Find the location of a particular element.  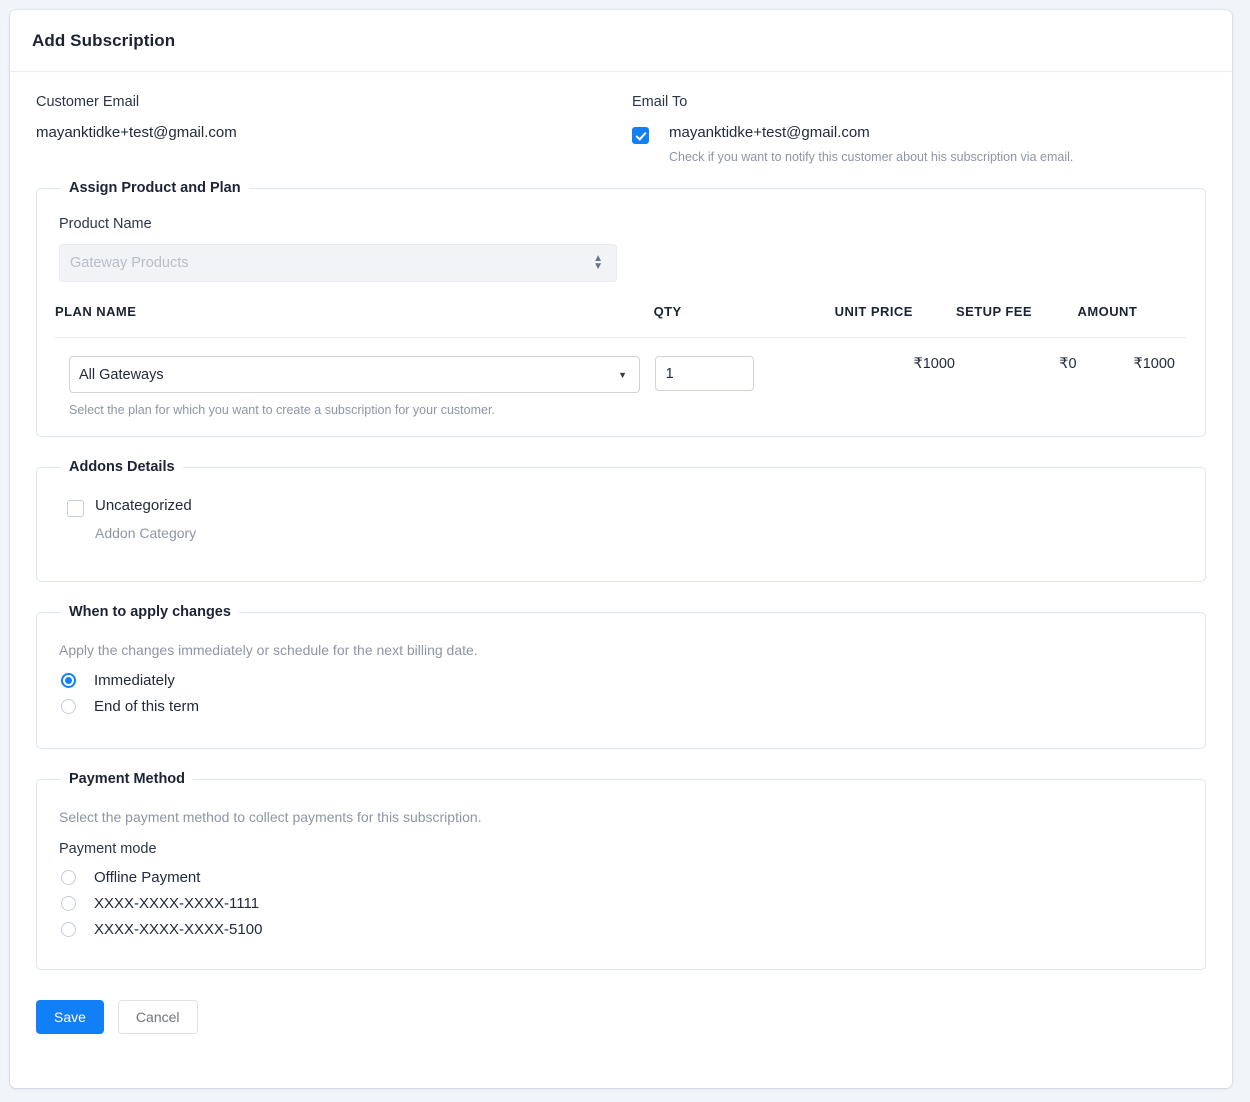

radio-offline-payment-label: Offline Payment is located at coordinates (147, 877).